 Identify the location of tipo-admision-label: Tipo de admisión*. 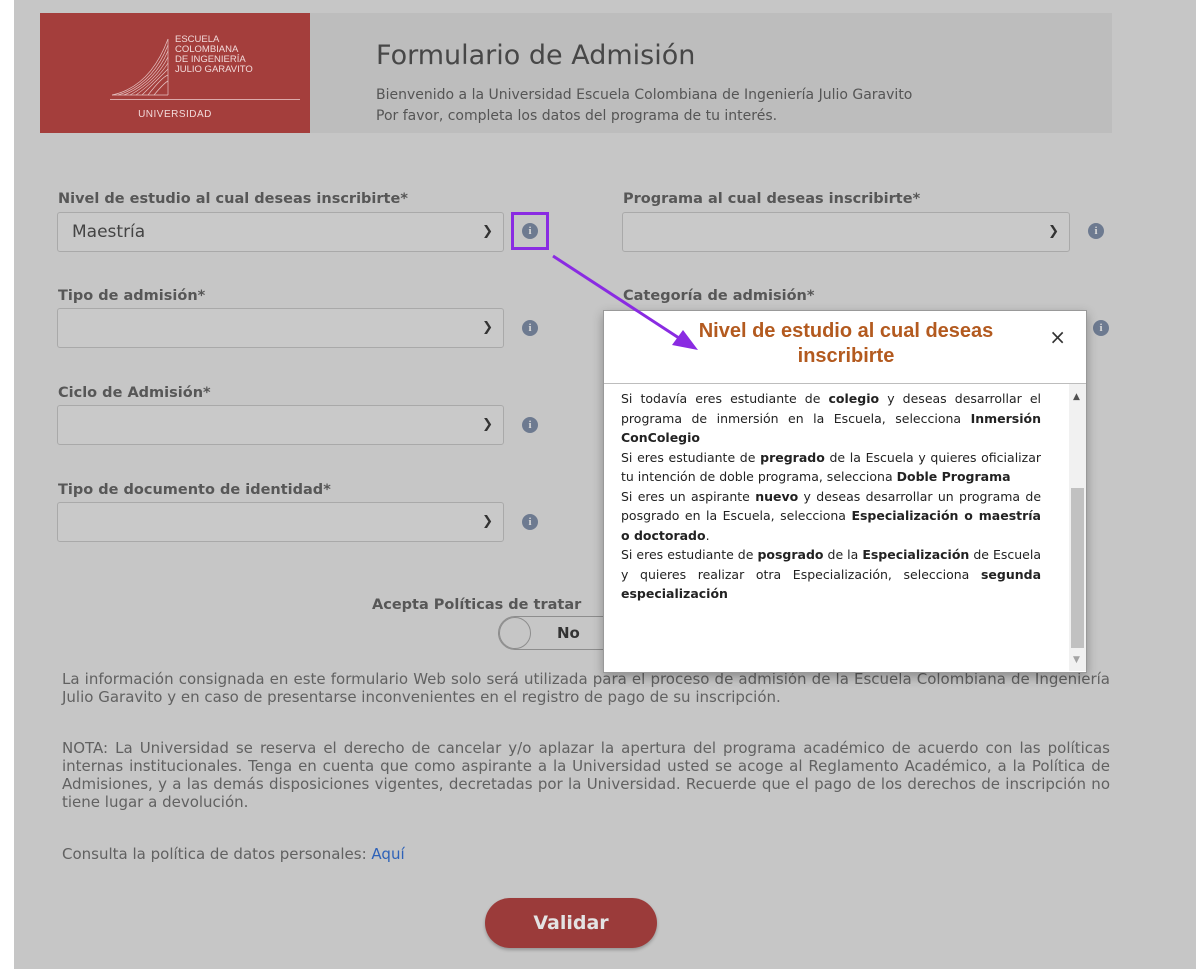
(132, 296).